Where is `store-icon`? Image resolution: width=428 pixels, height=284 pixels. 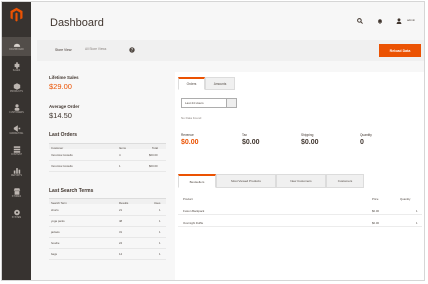
store-icon is located at coordinates (16, 191).